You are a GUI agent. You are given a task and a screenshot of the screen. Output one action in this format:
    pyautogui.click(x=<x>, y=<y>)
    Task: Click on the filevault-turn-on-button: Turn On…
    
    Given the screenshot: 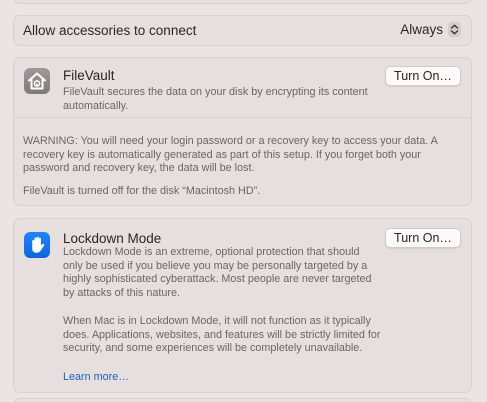 What is the action you would take?
    pyautogui.click(x=423, y=76)
    